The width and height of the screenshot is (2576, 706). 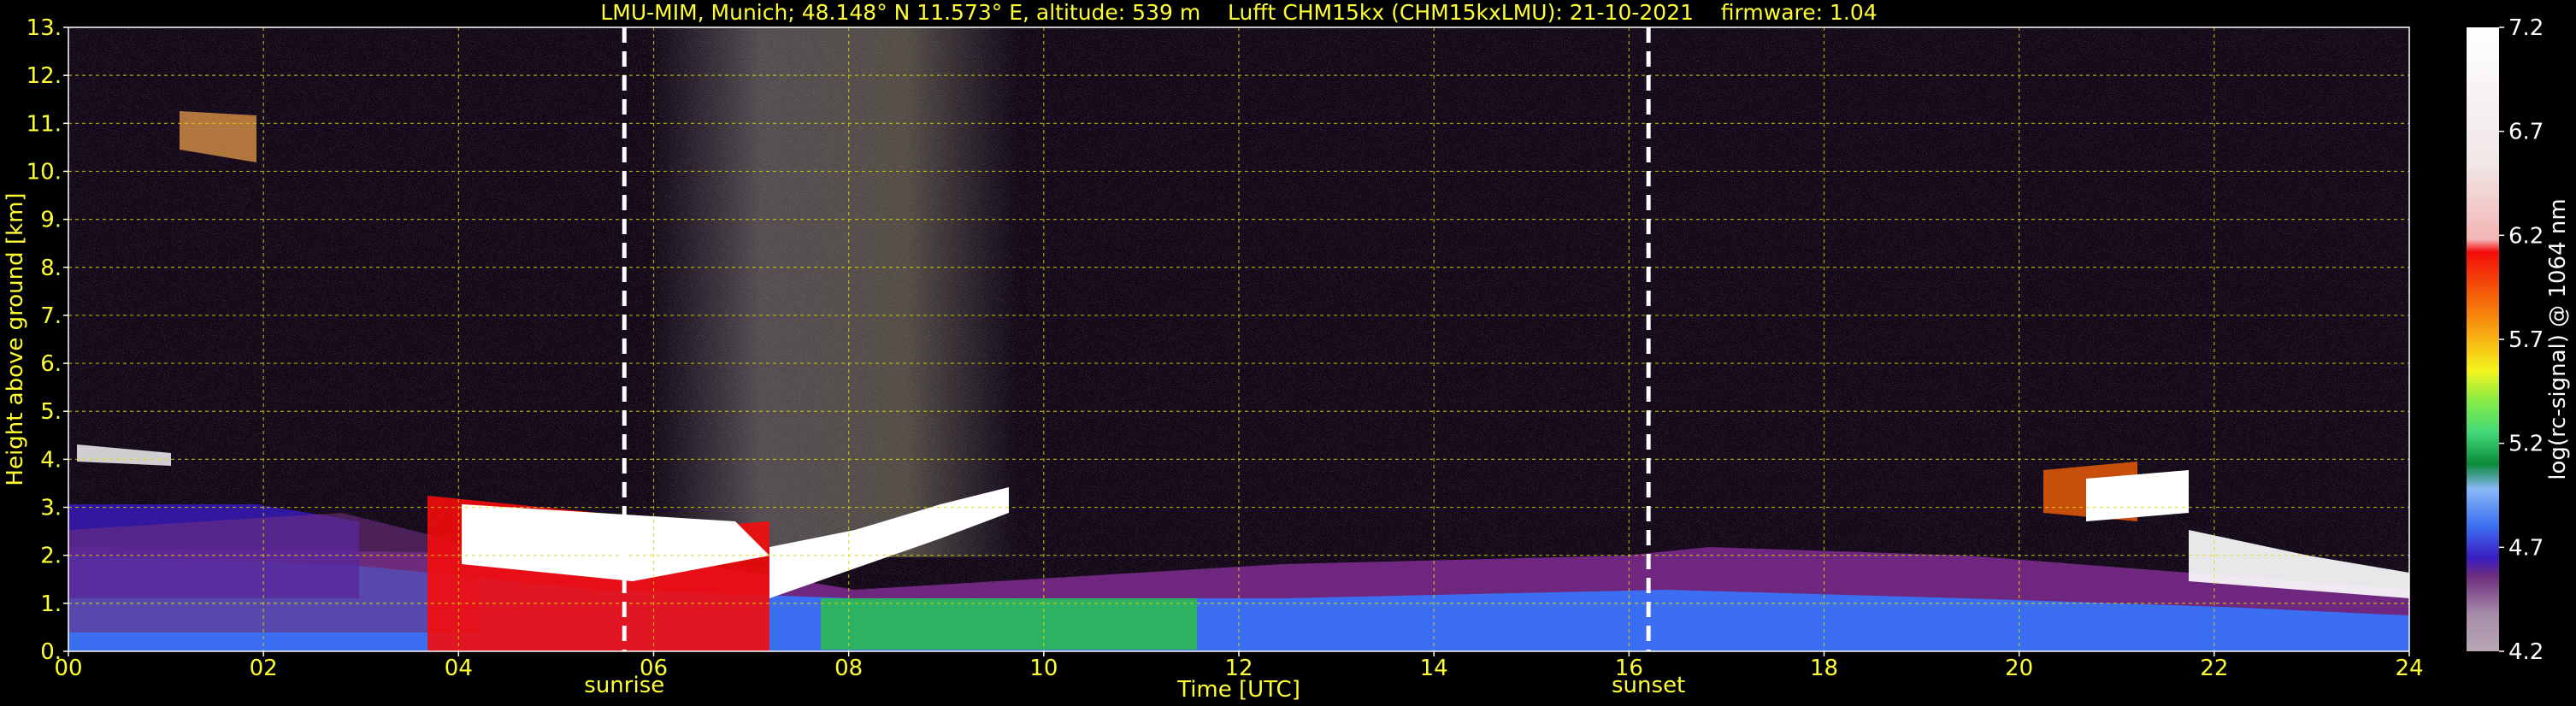 What do you see at coordinates (51, 460) in the screenshot?
I see `y-tick-label: 4.` at bounding box center [51, 460].